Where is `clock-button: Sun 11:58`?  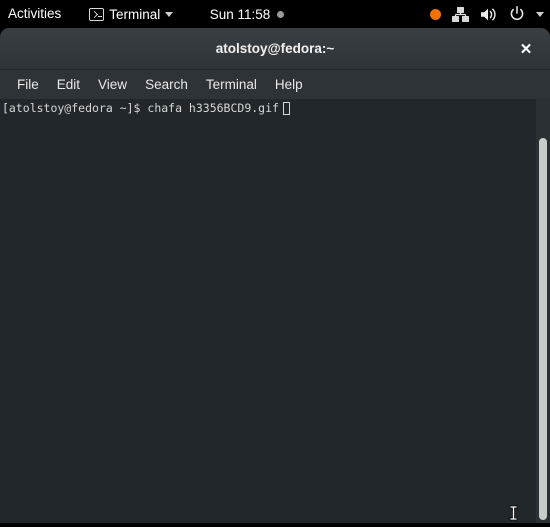
clock-button: Sun 11:58 is located at coordinates (247, 14).